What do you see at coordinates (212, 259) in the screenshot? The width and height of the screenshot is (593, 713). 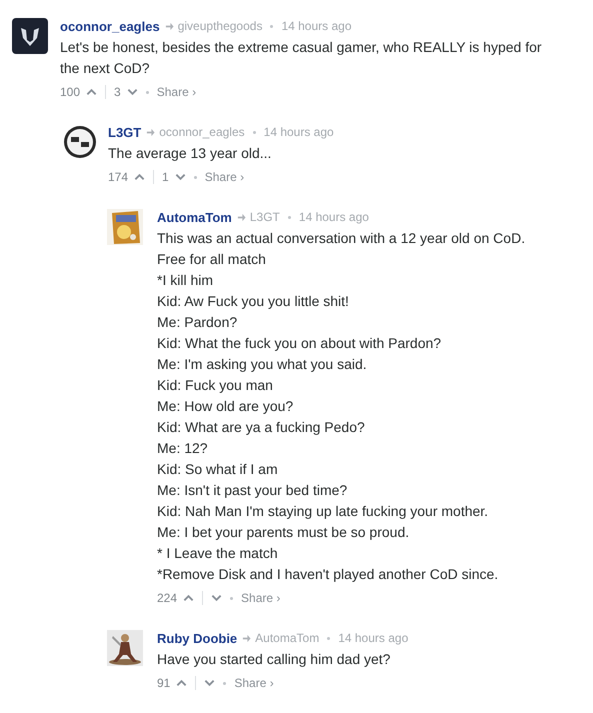 I see `comment-text: Free for all match` at bounding box center [212, 259].